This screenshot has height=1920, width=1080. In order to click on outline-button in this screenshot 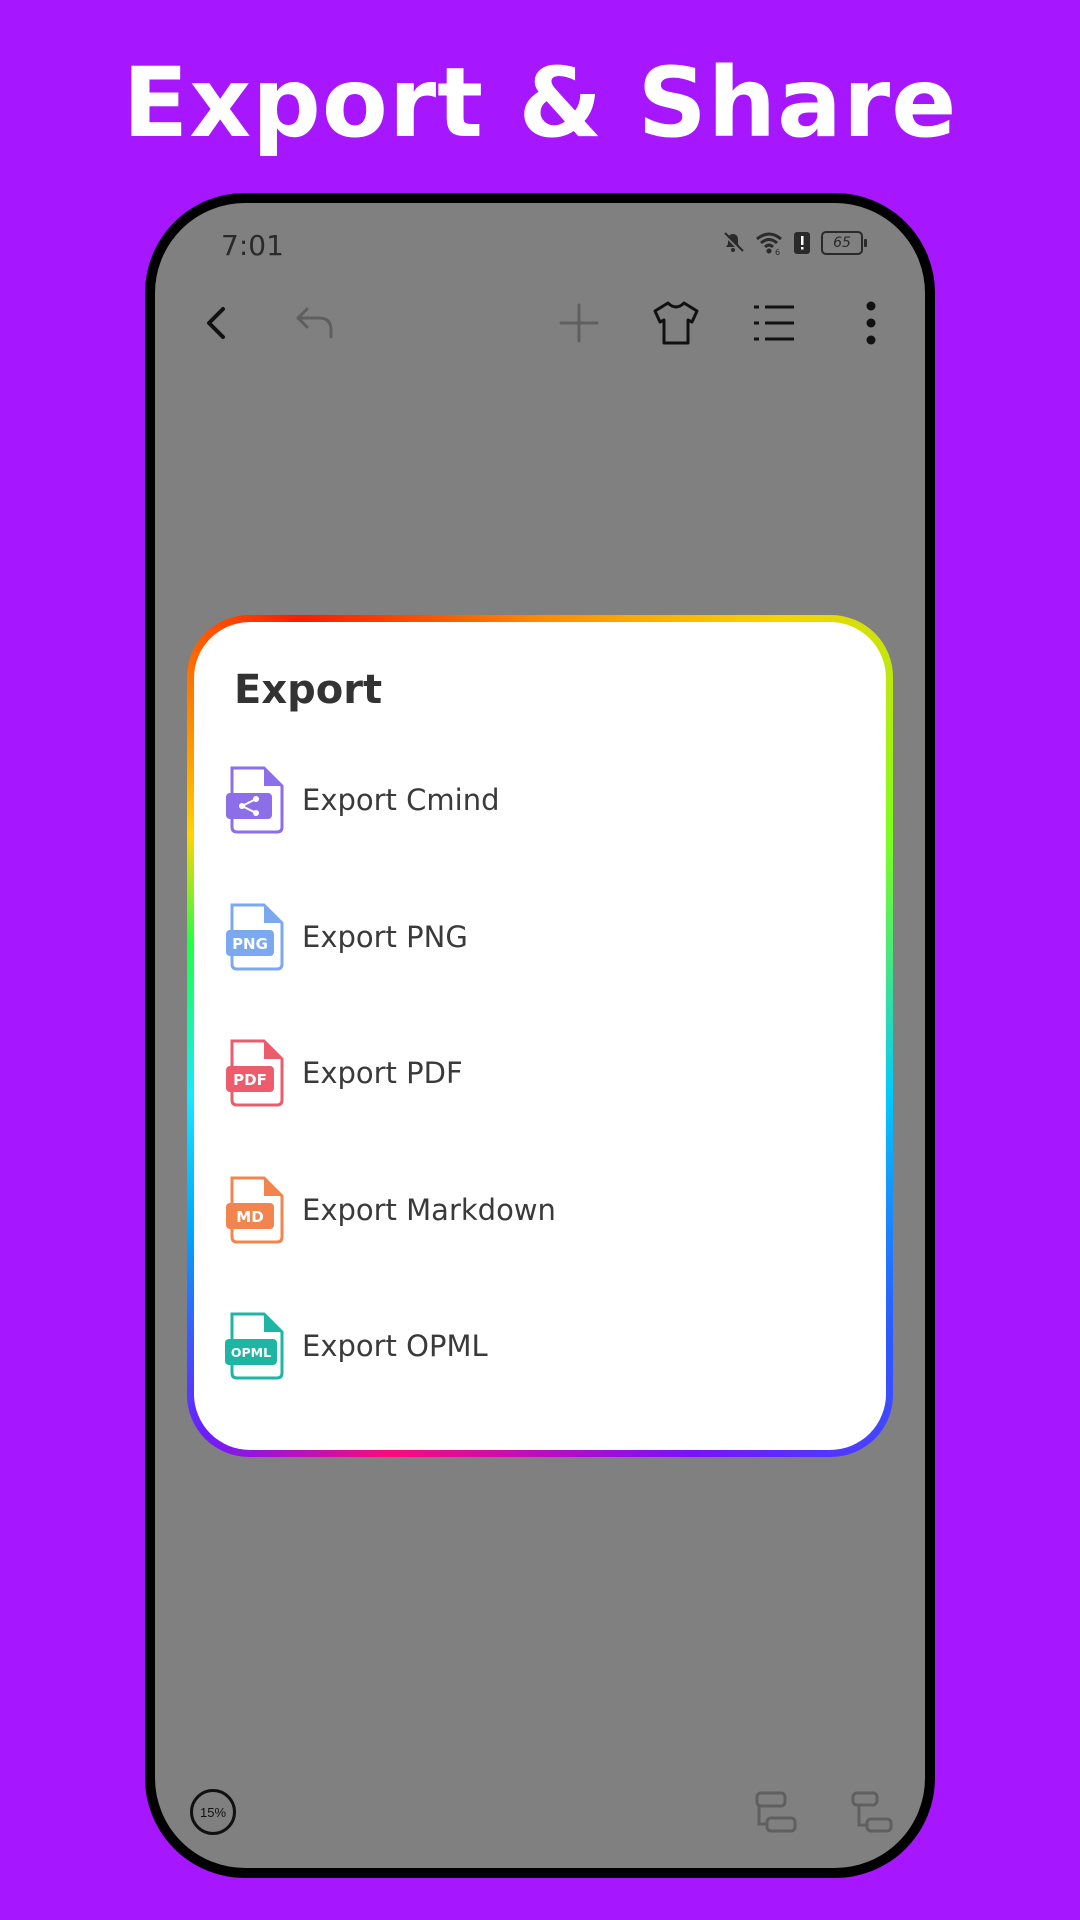, I will do `click(774, 323)`.